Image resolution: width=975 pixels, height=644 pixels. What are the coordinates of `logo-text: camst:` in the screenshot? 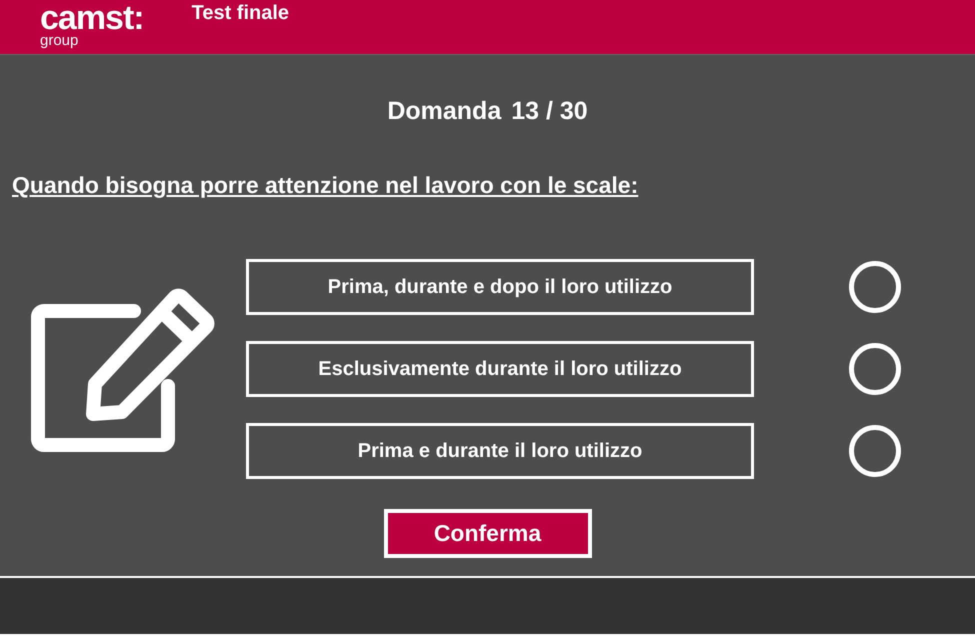 It's located at (92, 18).